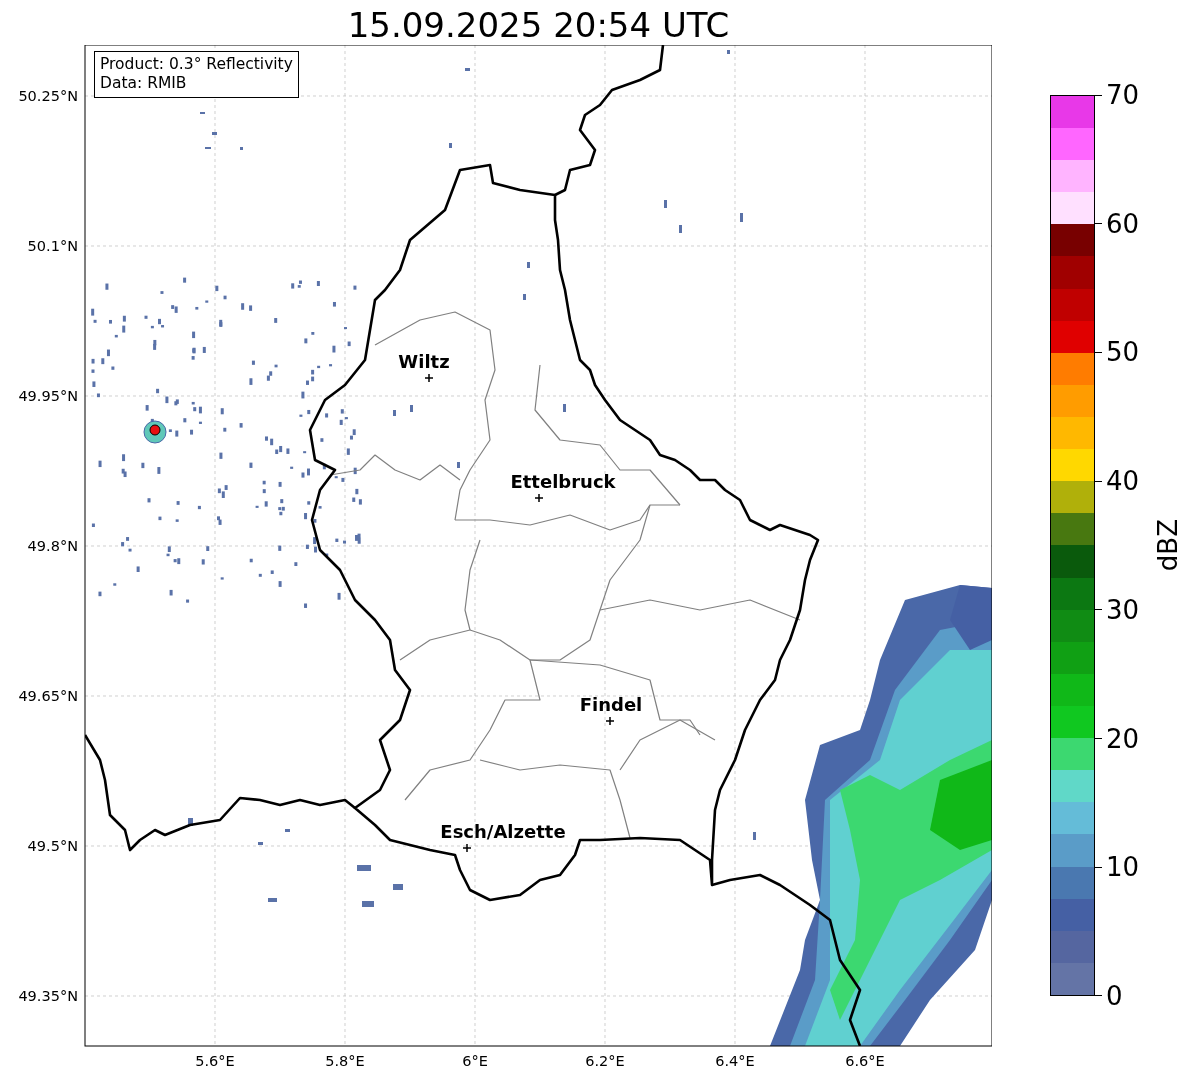  I want to click on colorbar-tick-label: 30, so click(1123, 609).